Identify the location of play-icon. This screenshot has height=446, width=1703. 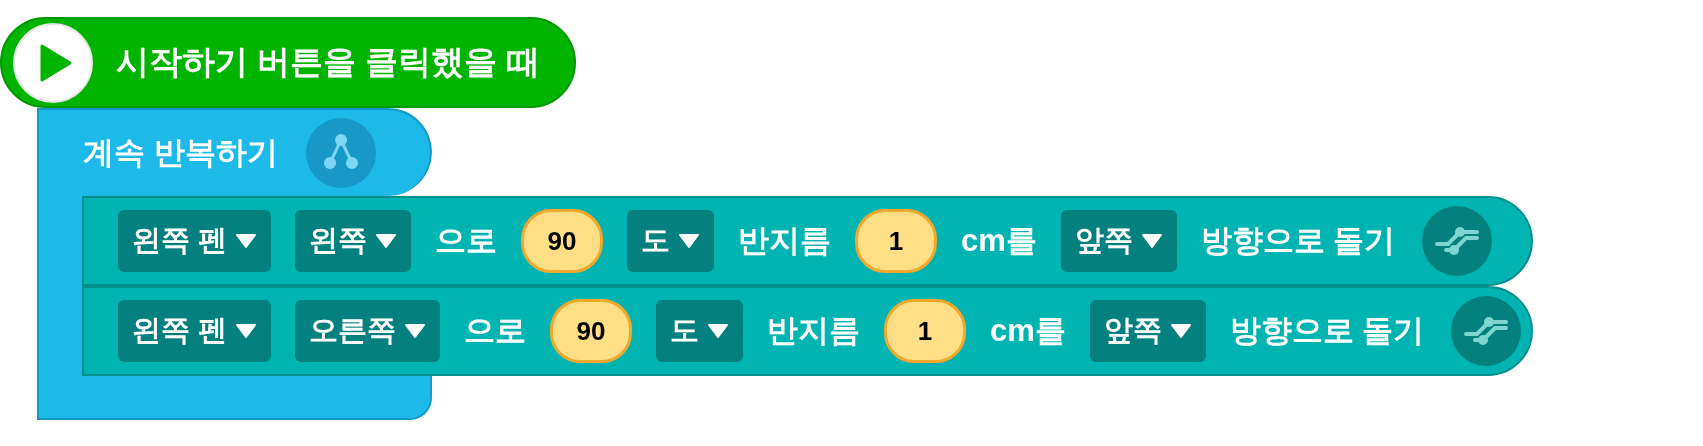
(53, 62).